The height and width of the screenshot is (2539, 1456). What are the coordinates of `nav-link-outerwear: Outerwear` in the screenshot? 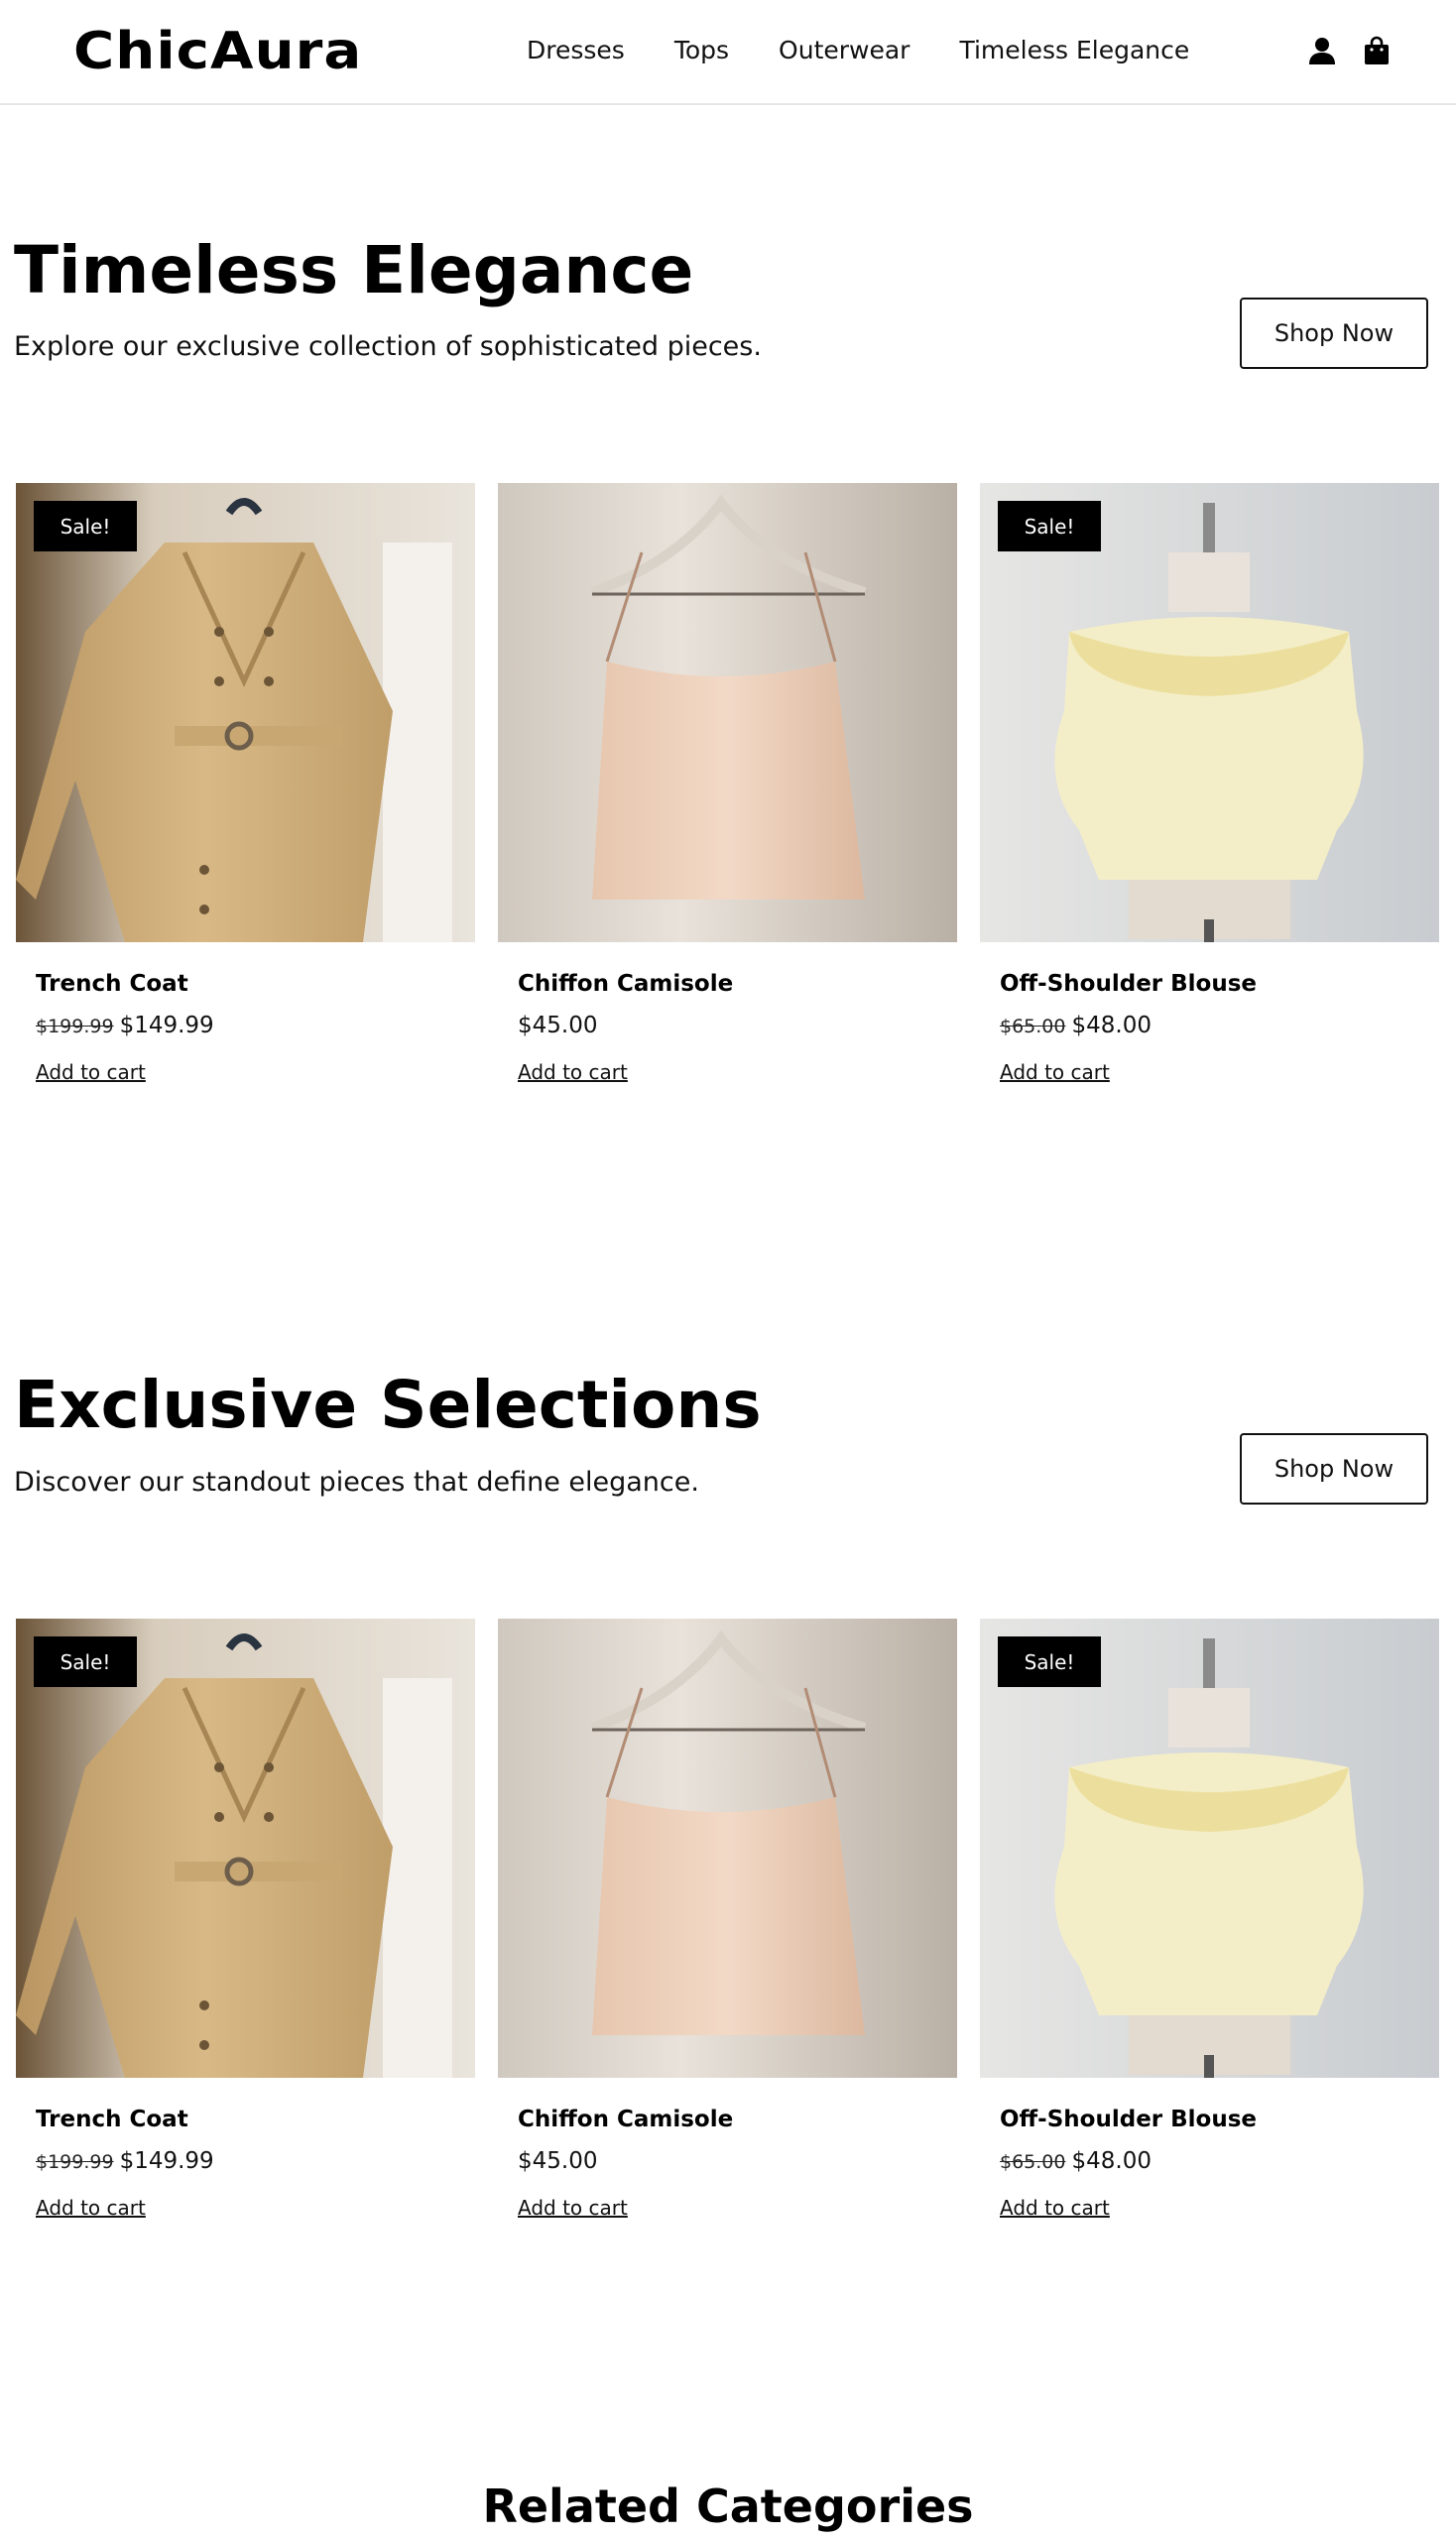 It's located at (844, 50).